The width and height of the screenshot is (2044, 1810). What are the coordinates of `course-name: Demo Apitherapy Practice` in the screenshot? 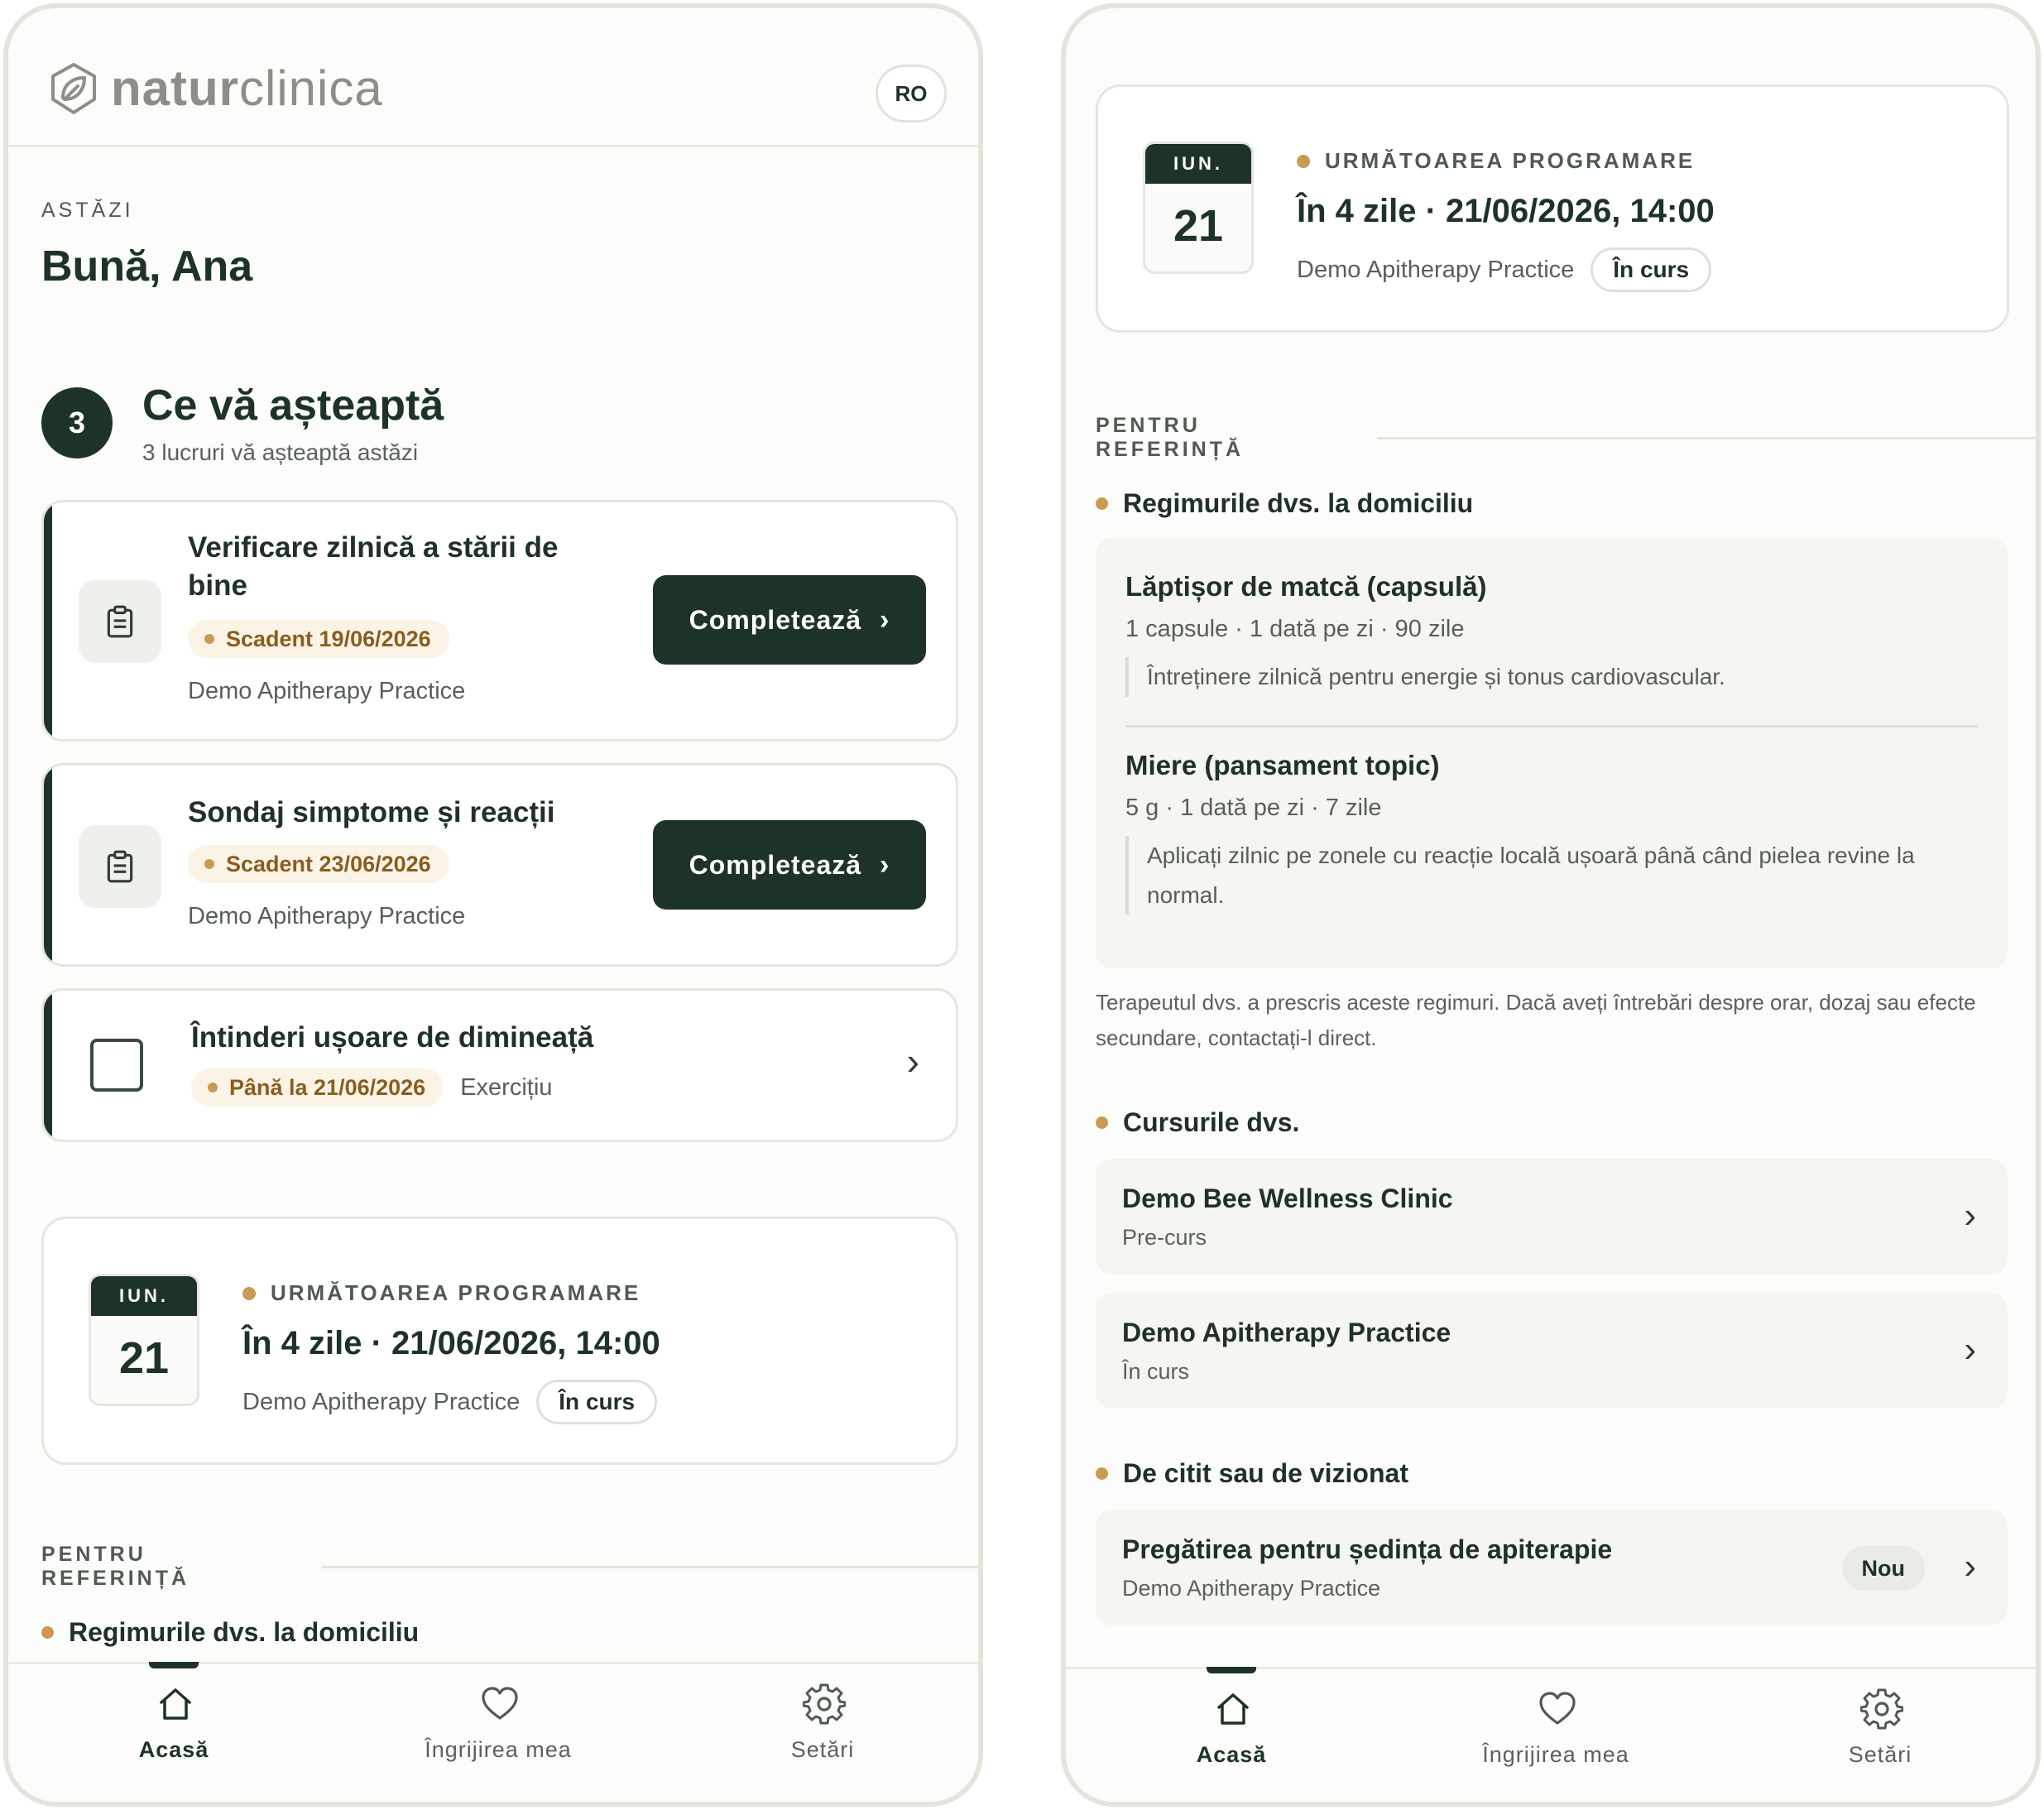 It's located at (1286, 1332).